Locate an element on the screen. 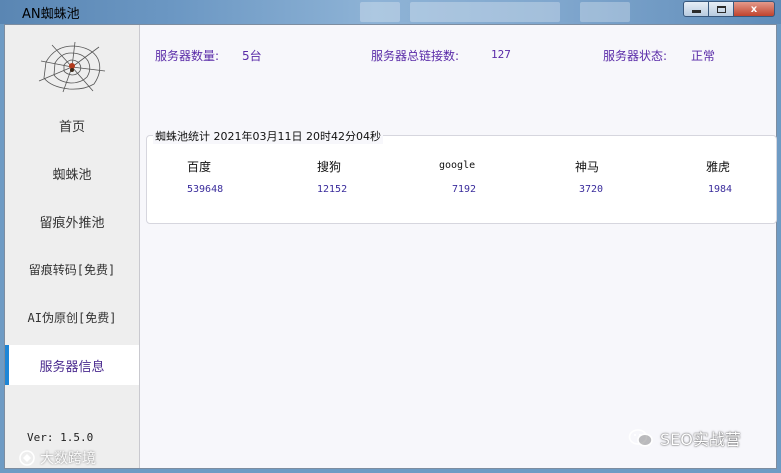 Image resolution: width=781 pixels, height=473 pixels. sidebar-item-ai-rewrite: AI伪原创[免费] is located at coordinates (72, 317).